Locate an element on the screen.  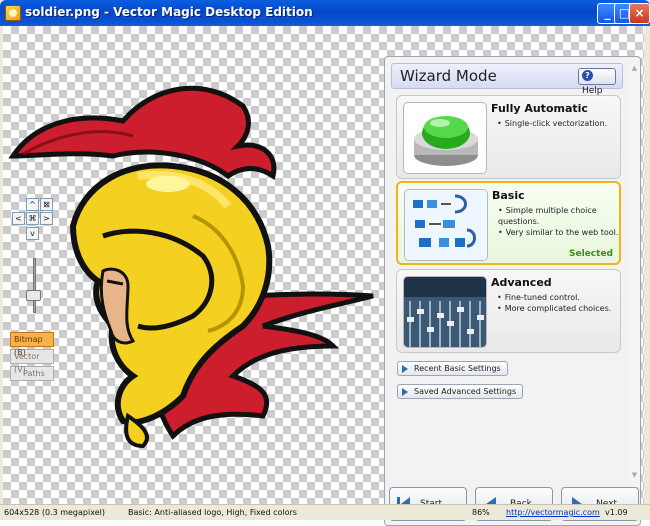
workflow-diagram-icon is located at coordinates (446, 225).